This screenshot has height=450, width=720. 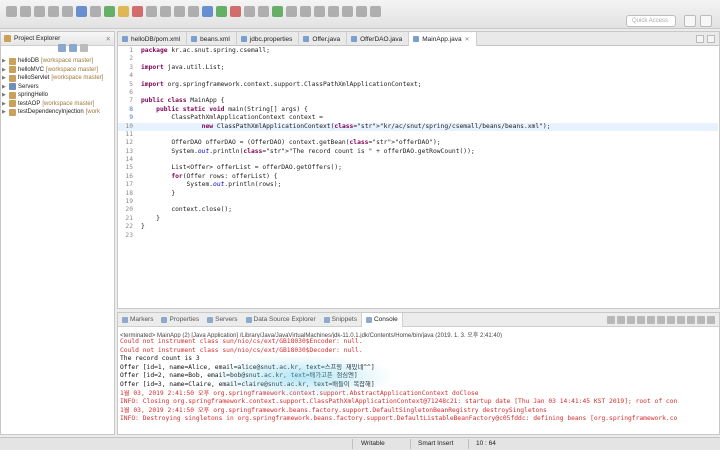 What do you see at coordinates (212, 39) in the screenshot?
I see `editor-tab-1: beans.xml` at bounding box center [212, 39].